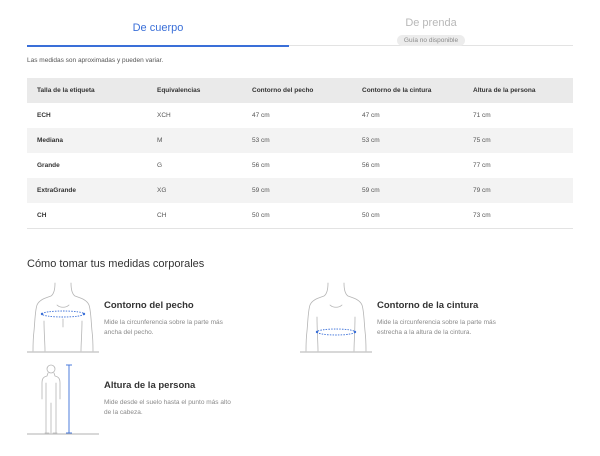  What do you see at coordinates (150, 385) in the screenshot?
I see `height-title: Altura de la persona` at bounding box center [150, 385].